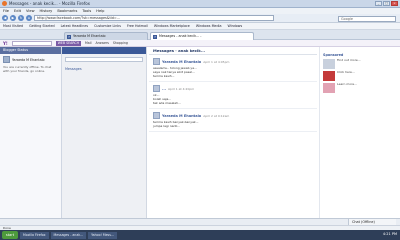  What do you see at coordinates (10, 235) in the screenshot?
I see `start-button: start` at bounding box center [10, 235].